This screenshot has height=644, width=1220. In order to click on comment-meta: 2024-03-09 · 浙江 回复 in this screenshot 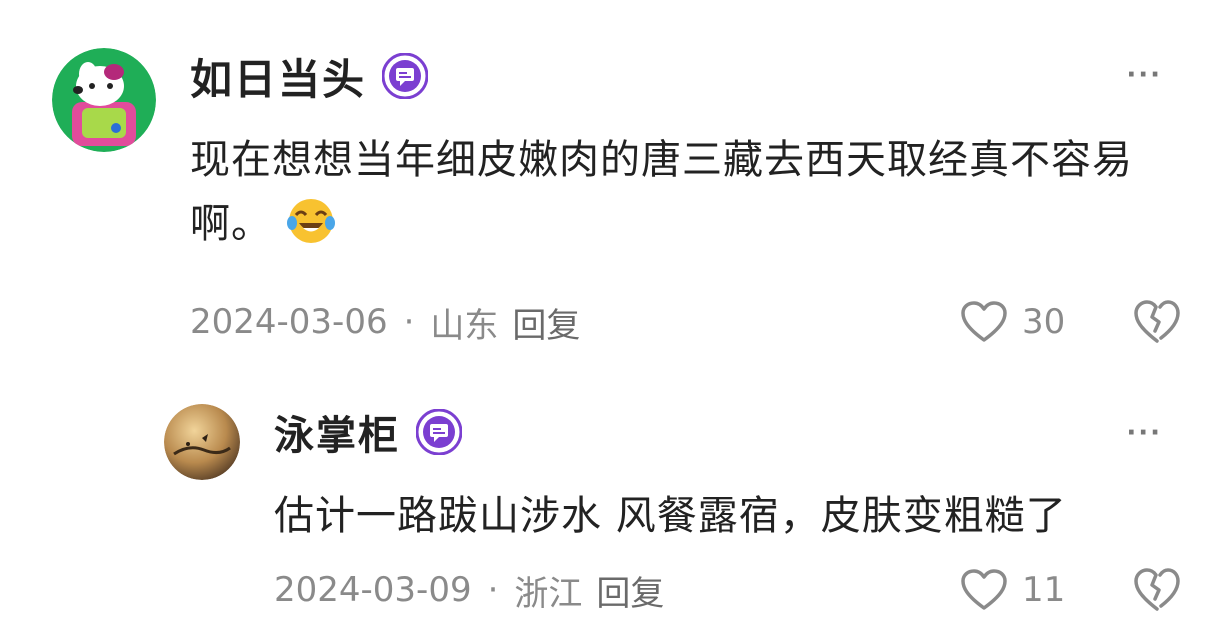, I will do `click(469, 590)`.